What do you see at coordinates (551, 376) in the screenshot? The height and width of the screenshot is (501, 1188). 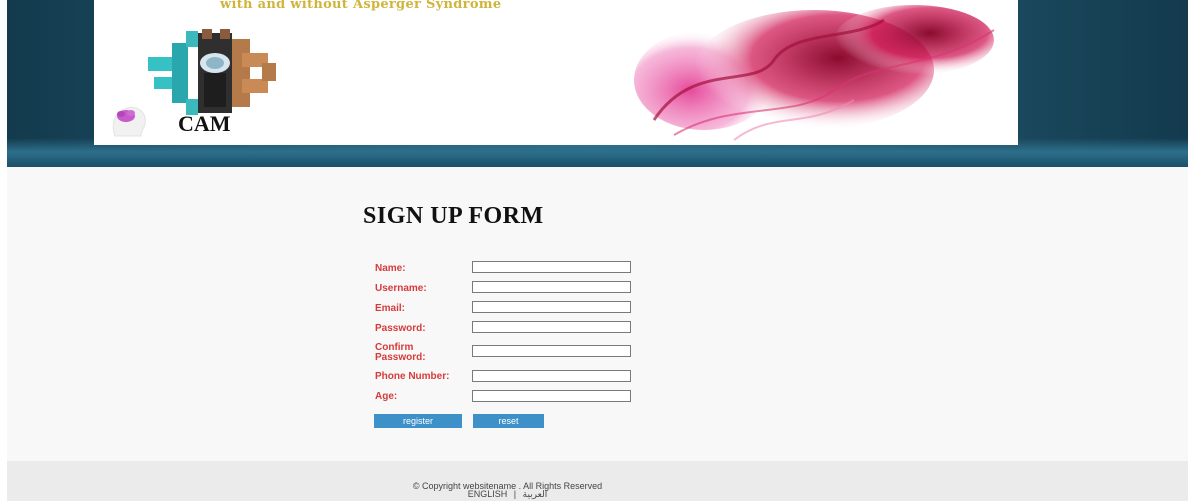 I see `phone-number-field` at bounding box center [551, 376].